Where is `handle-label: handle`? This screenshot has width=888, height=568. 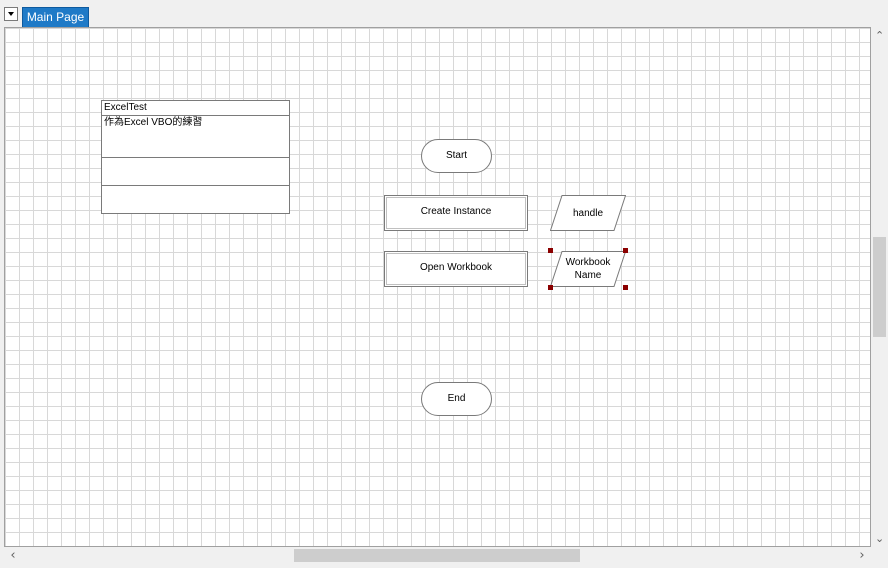
handle-label: handle is located at coordinates (588, 213).